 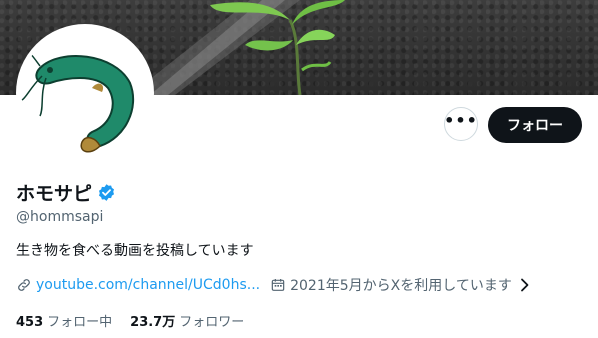 What do you see at coordinates (461, 120) in the screenshot?
I see `more-icon: •••` at bounding box center [461, 120].